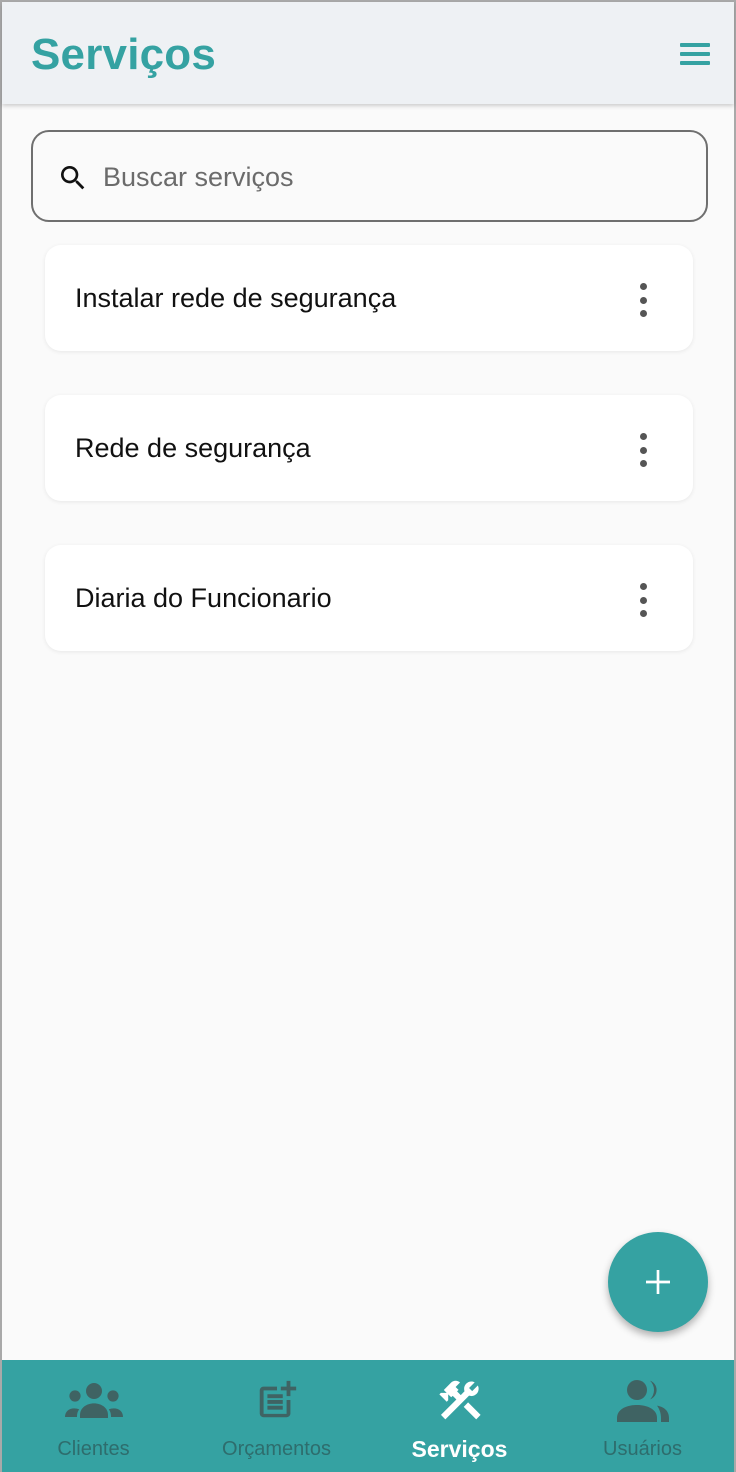 The height and width of the screenshot is (1472, 736). What do you see at coordinates (393, 177) in the screenshot?
I see `search-input` at bounding box center [393, 177].